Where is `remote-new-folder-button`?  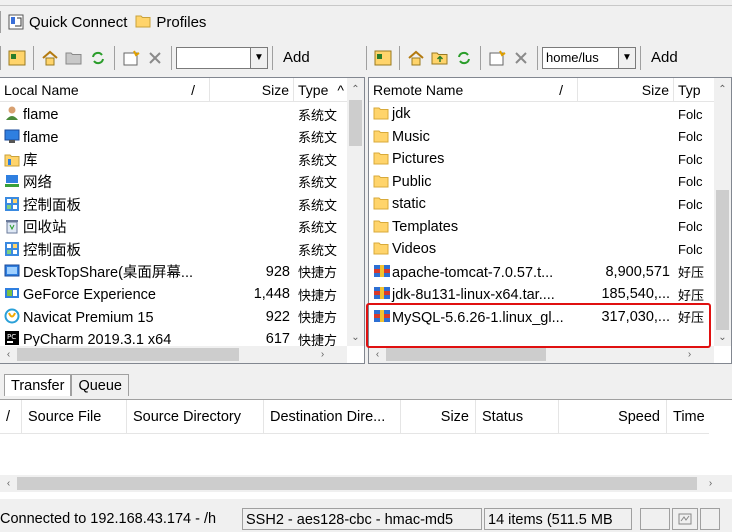 remote-new-folder-button is located at coordinates (497, 58).